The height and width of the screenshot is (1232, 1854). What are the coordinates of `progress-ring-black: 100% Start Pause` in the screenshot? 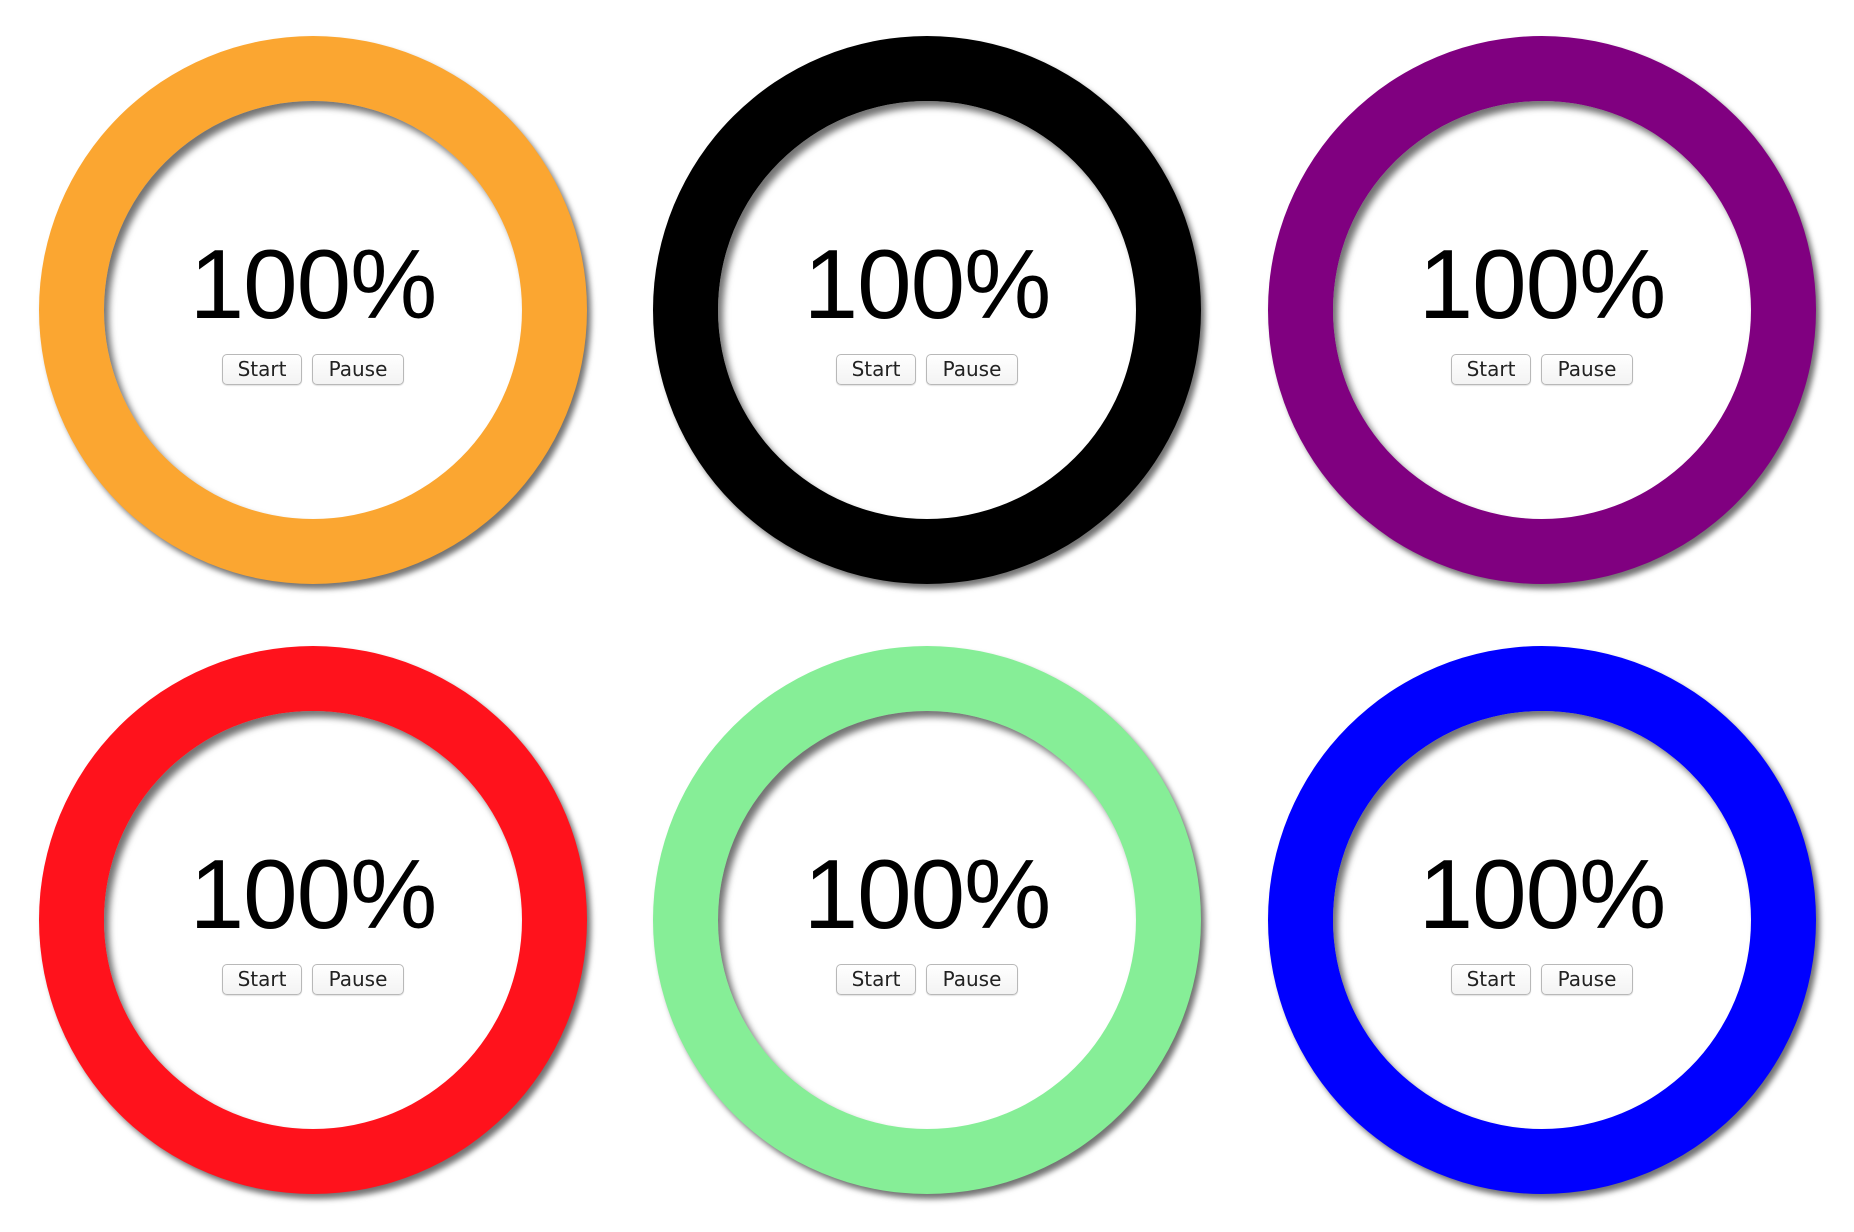 It's located at (927, 310).